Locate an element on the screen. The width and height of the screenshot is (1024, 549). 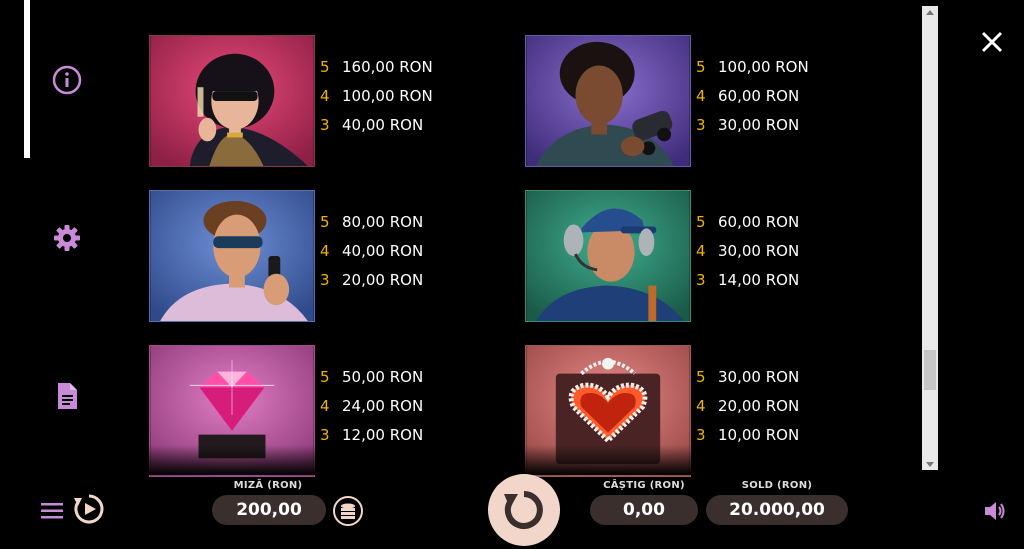
spin-button is located at coordinates (524, 510).